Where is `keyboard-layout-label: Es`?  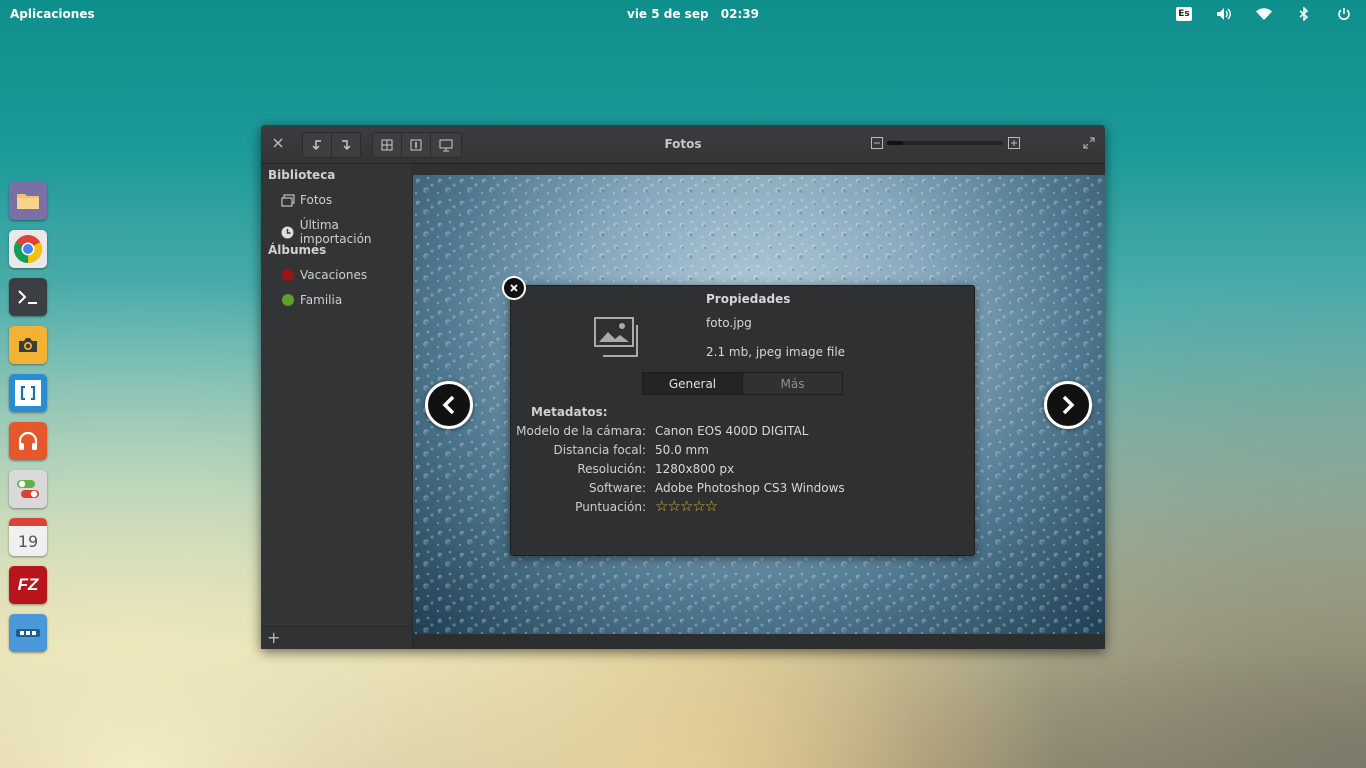
keyboard-layout-label: Es is located at coordinates (1184, 14).